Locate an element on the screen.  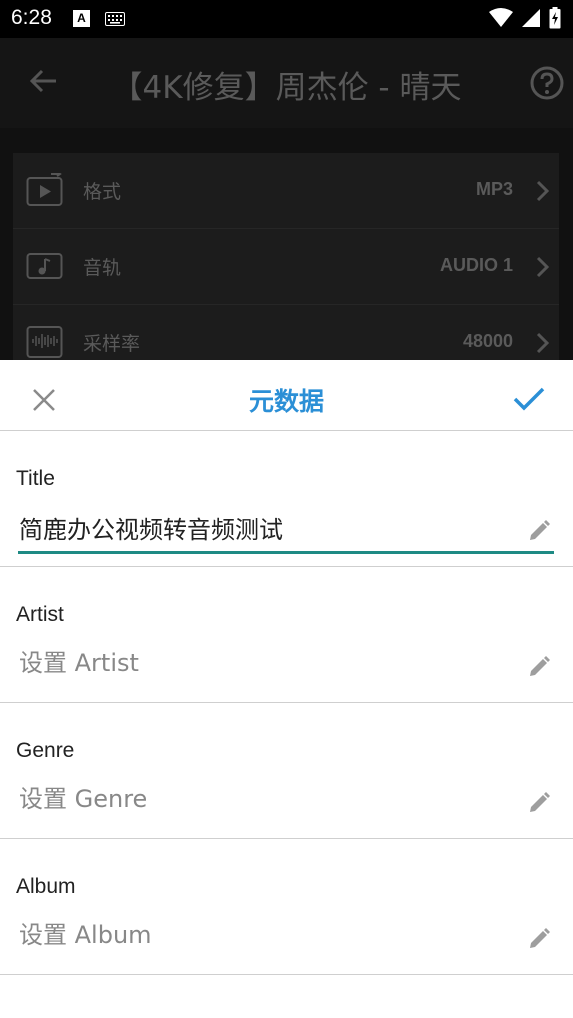
keyboard-icon is located at coordinates (115, 20).